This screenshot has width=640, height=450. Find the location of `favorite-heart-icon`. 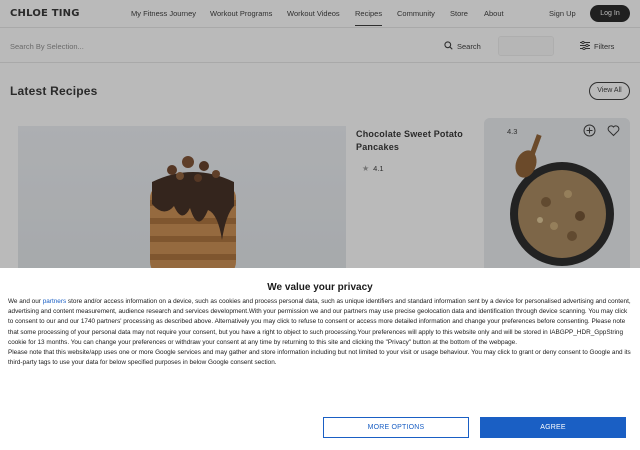

favorite-heart-icon is located at coordinates (613, 130).